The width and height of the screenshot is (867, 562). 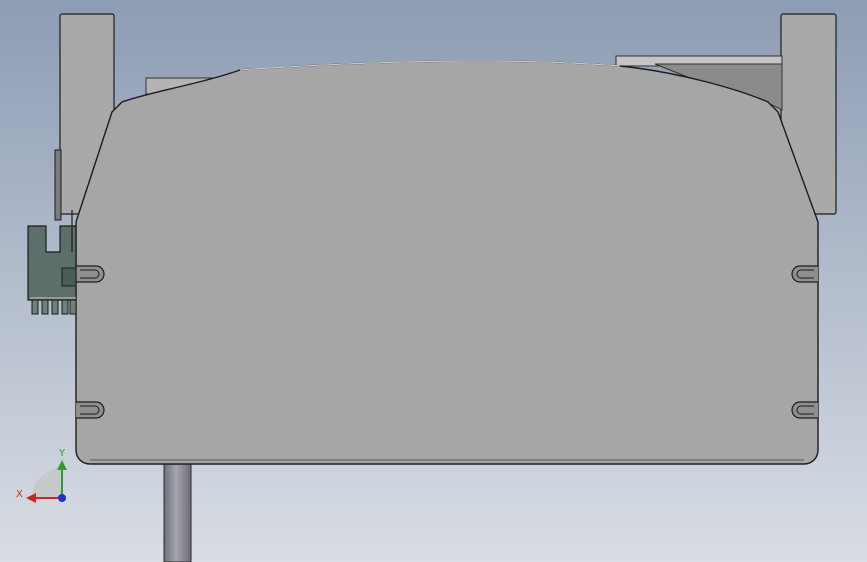 What do you see at coordinates (804, 410) in the screenshot?
I see `mounting-slot-right-lower` at bounding box center [804, 410].